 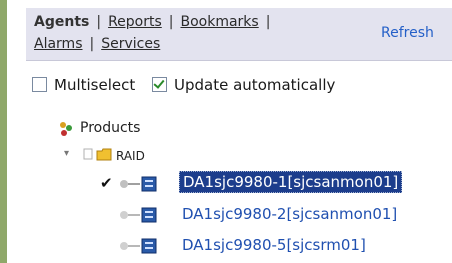 I want to click on nav-line-2: Alarms | Services, so click(x=97, y=44).